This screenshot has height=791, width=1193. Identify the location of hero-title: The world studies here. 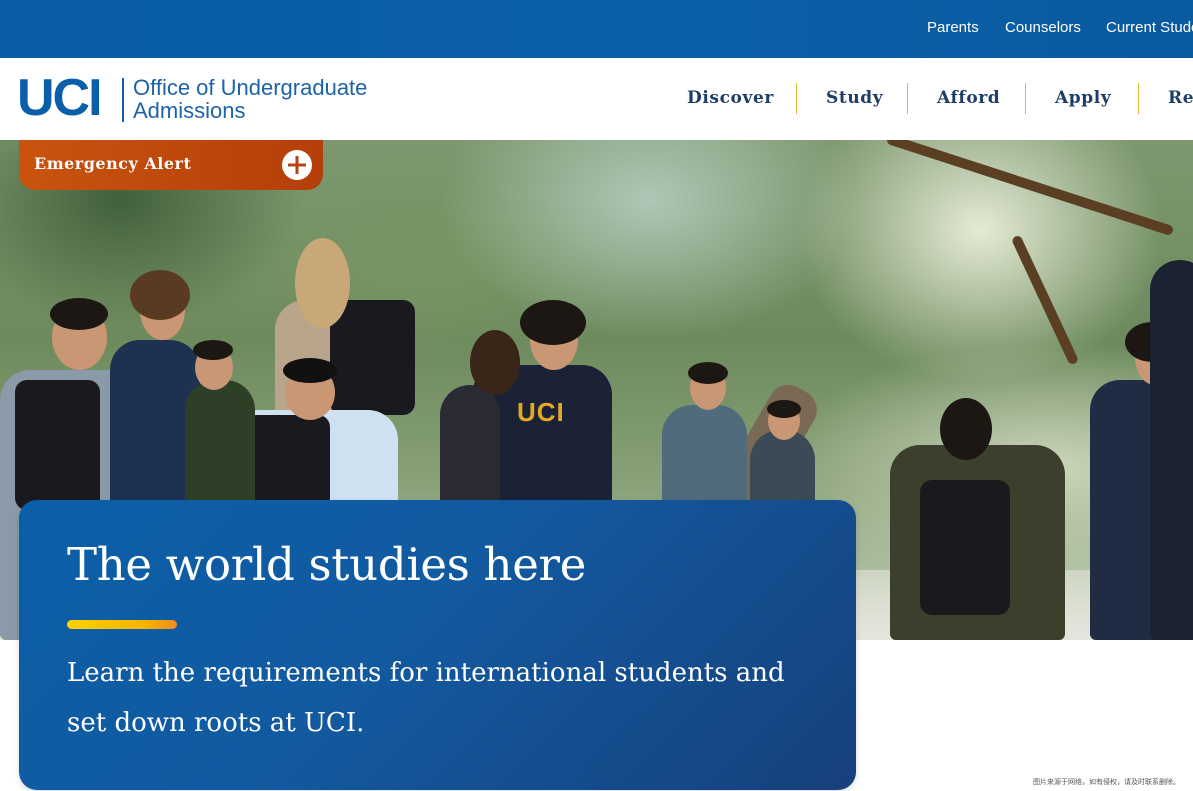
(327, 564).